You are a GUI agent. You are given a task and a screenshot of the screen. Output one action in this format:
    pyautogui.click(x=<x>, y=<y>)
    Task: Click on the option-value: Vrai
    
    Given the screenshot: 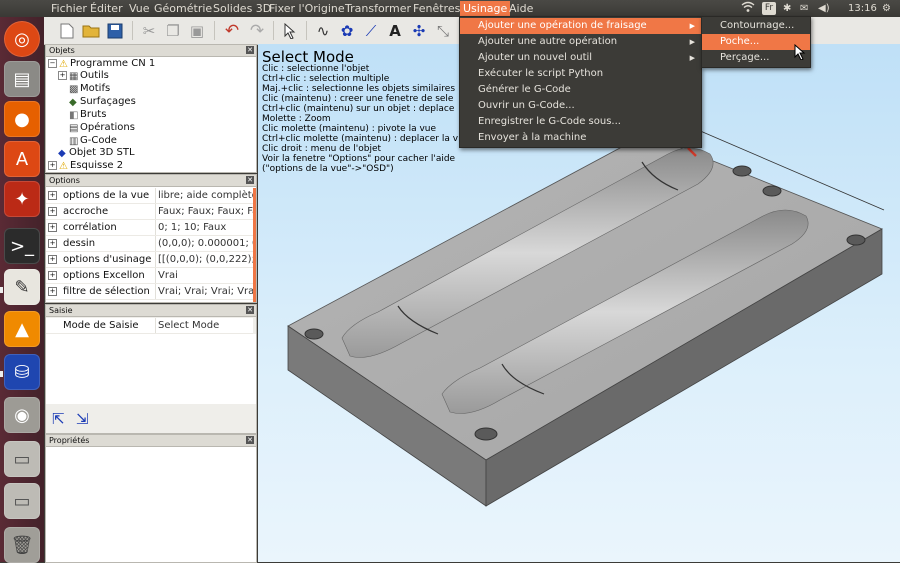 What is the action you would take?
    pyautogui.click(x=204, y=275)
    